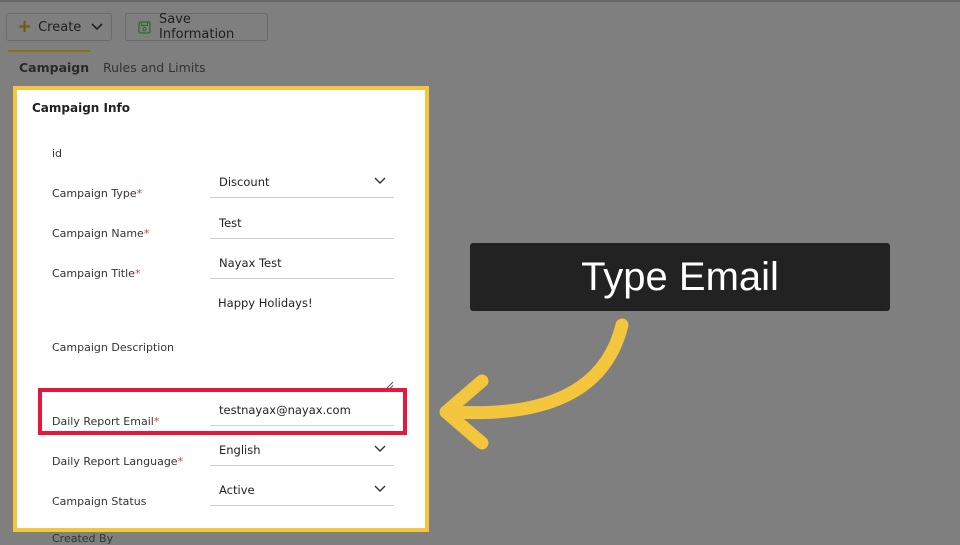 Image resolution: width=960 pixels, height=545 pixels. What do you see at coordinates (94, 193) in the screenshot?
I see `campaign-type-label-text: Campaign Type` at bounding box center [94, 193].